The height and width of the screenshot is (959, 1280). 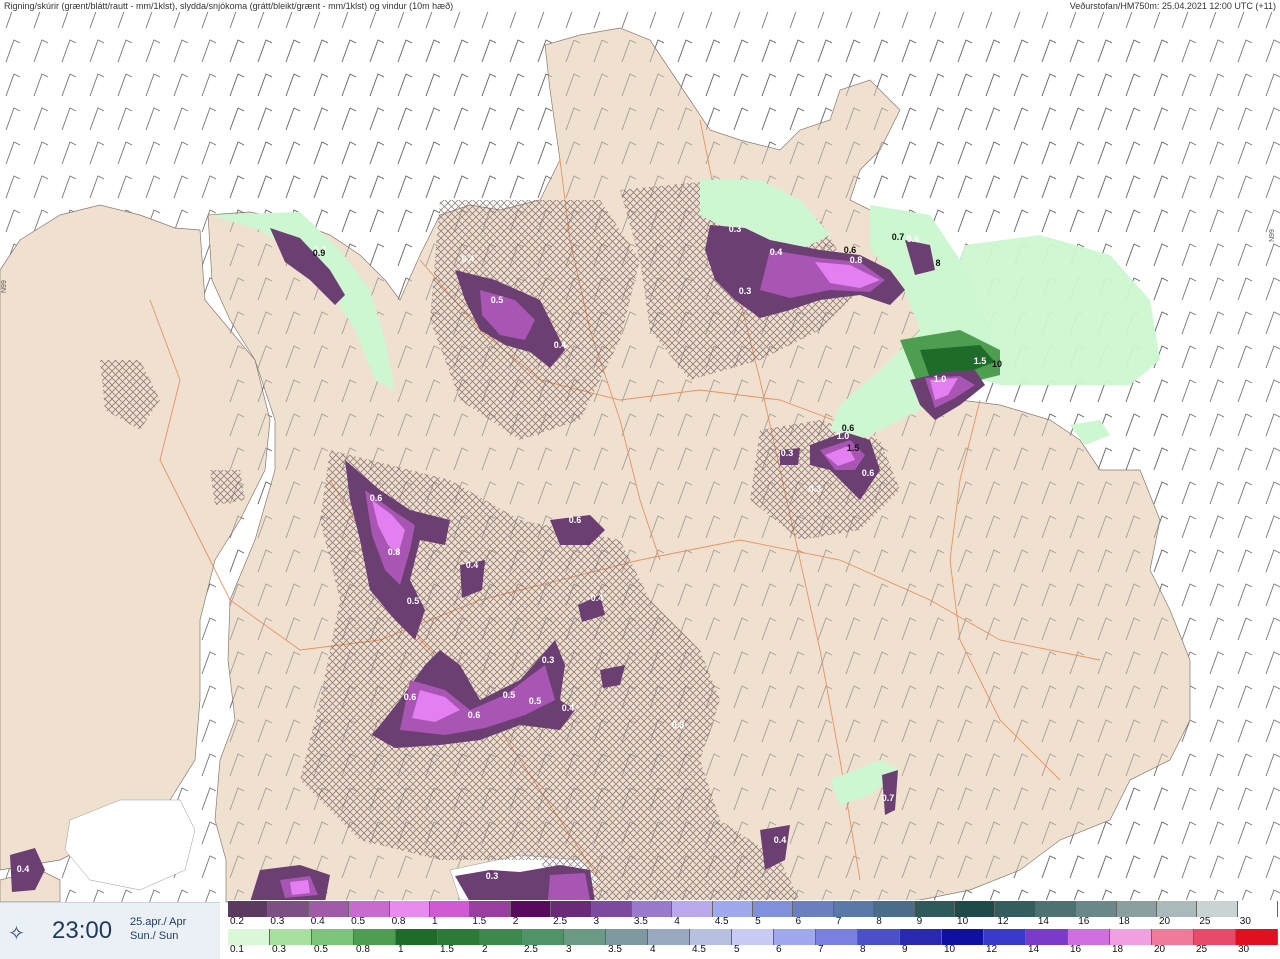 What do you see at coordinates (317, 921) in the screenshot?
I see `legend-label: 0.4` at bounding box center [317, 921].